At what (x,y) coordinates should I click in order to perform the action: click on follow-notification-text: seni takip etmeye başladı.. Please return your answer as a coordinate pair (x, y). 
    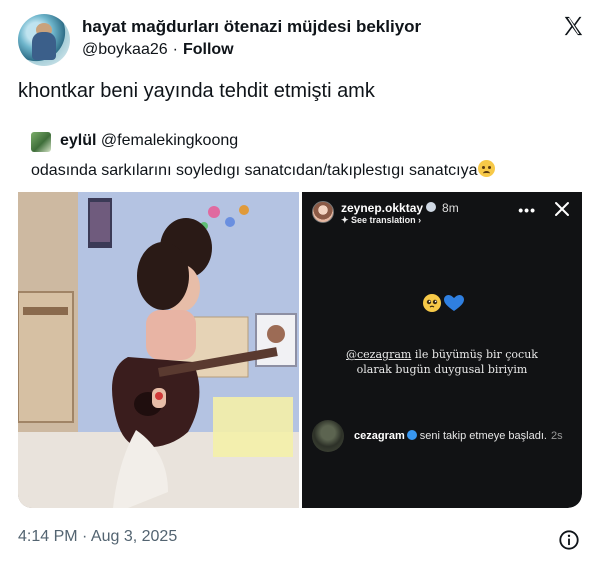
    Looking at the image, I should click on (483, 436).